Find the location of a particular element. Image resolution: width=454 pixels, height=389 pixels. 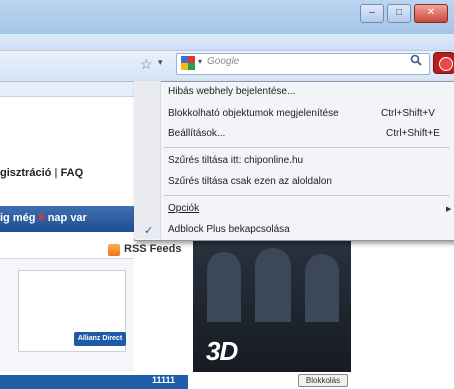

maximize-button: □ is located at coordinates (399, 13).